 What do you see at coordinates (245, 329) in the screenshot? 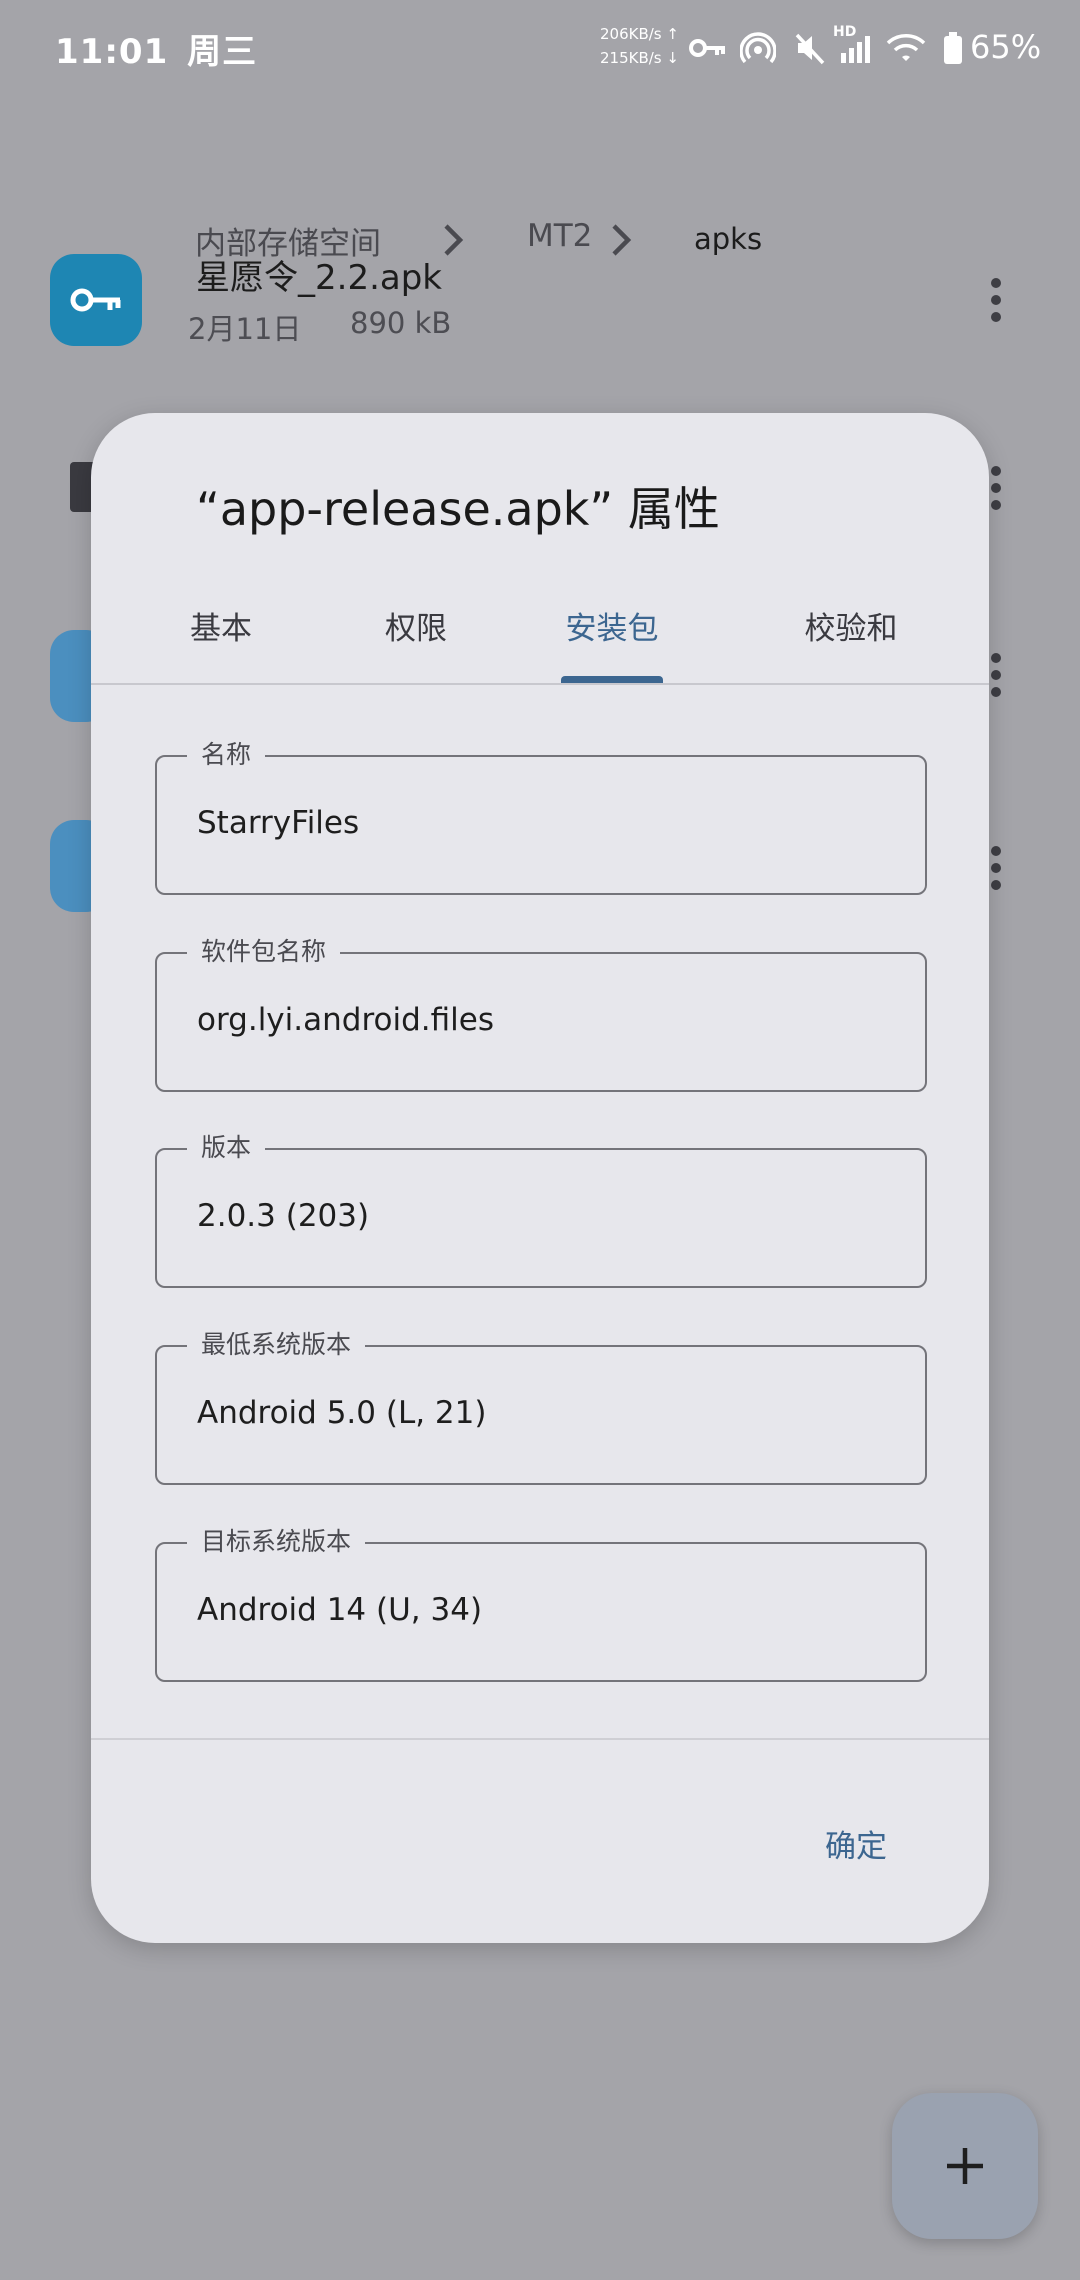
I see `file-date: 2月11日` at bounding box center [245, 329].